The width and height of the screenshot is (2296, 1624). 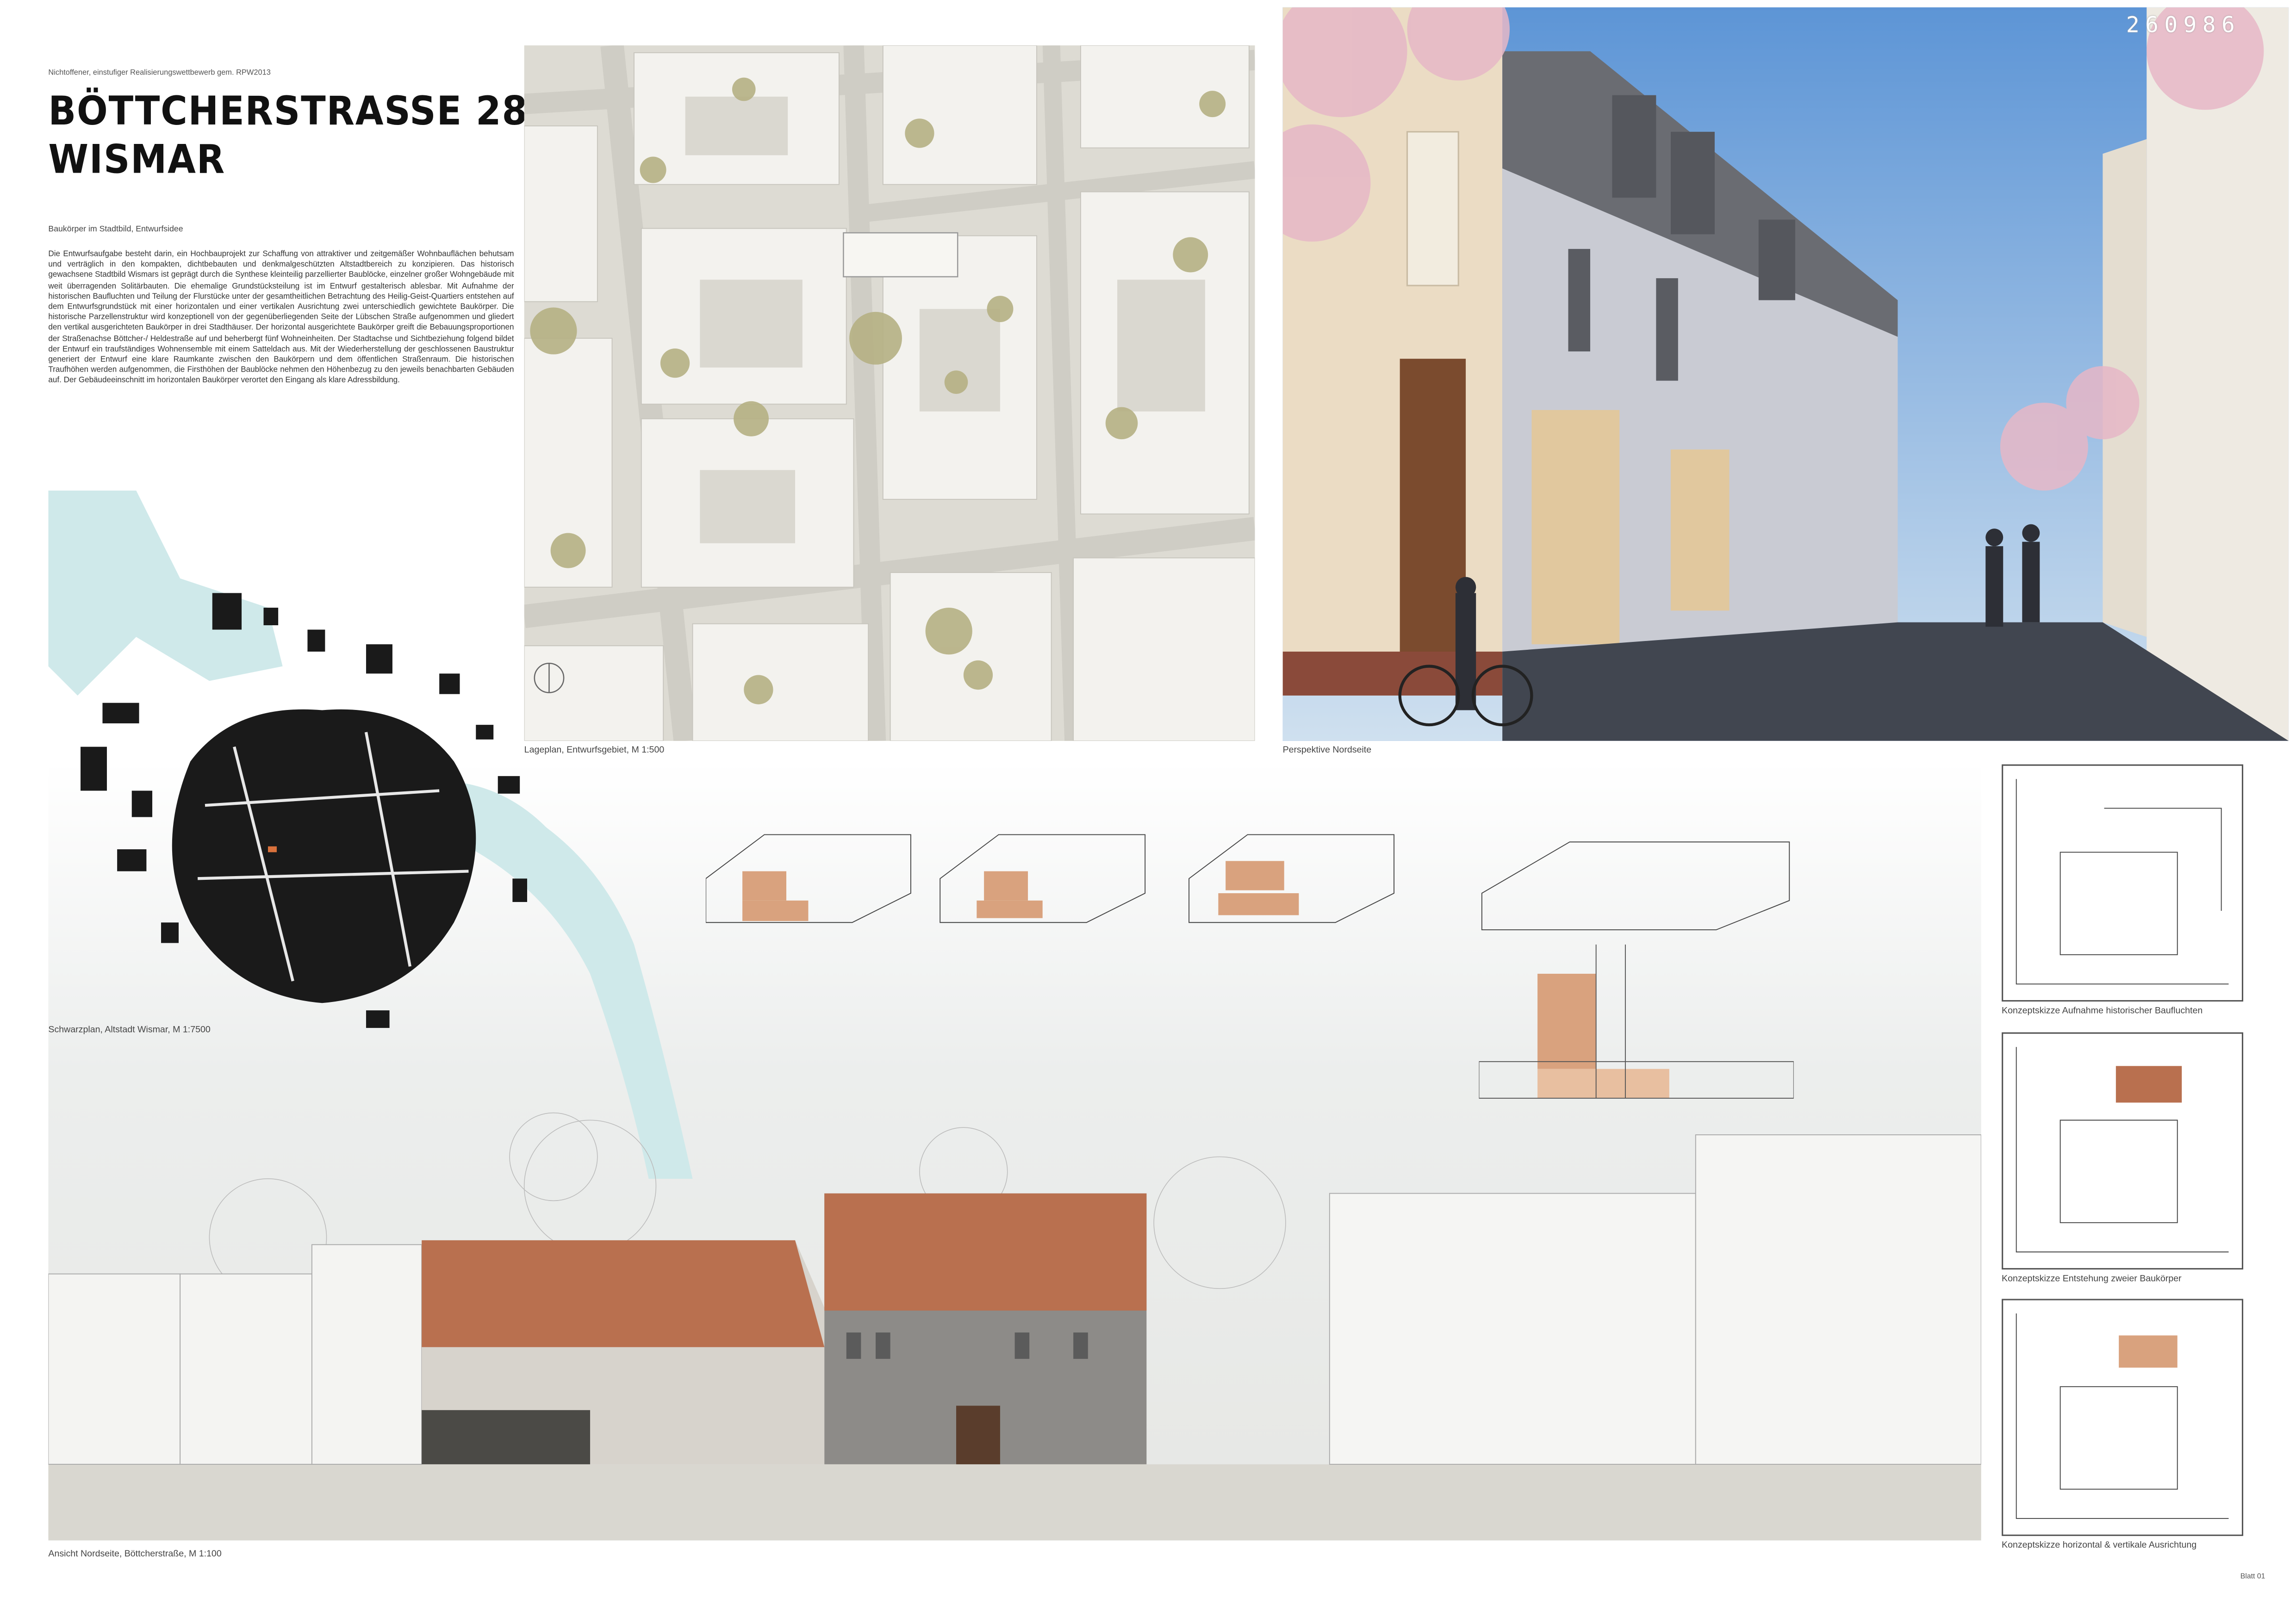 I want to click on figure-ground-plan, so click(x=304, y=810).